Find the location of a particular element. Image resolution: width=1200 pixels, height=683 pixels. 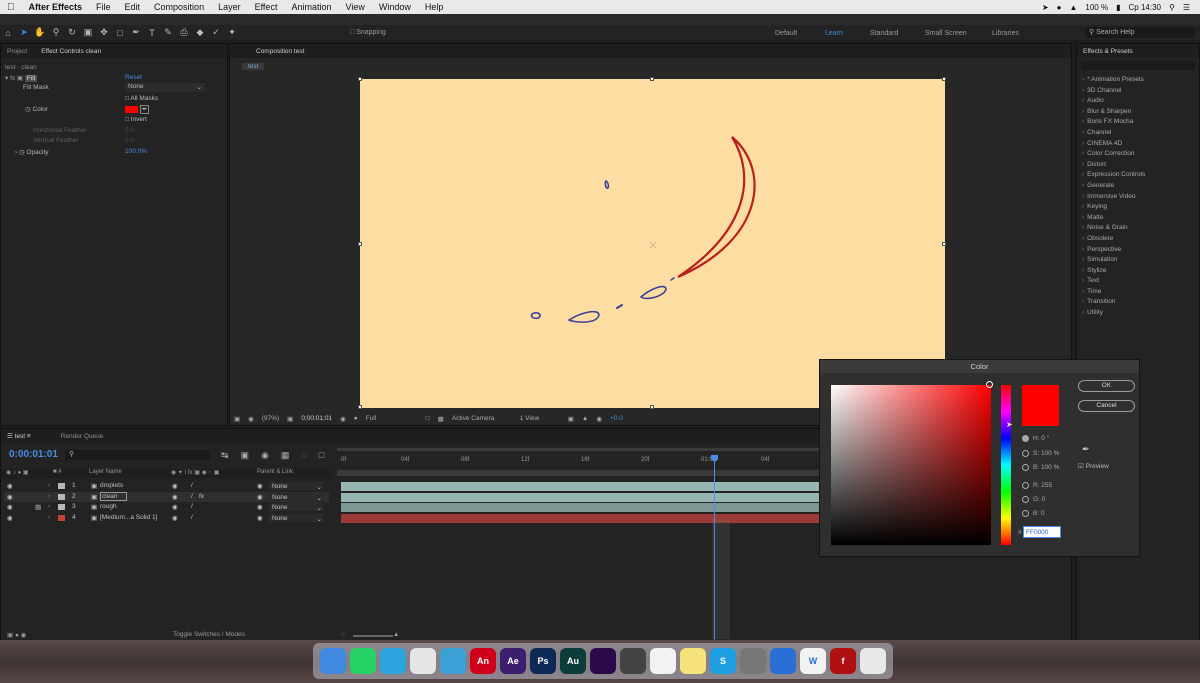

location-icon: ➤ is located at coordinates (1045, 7).